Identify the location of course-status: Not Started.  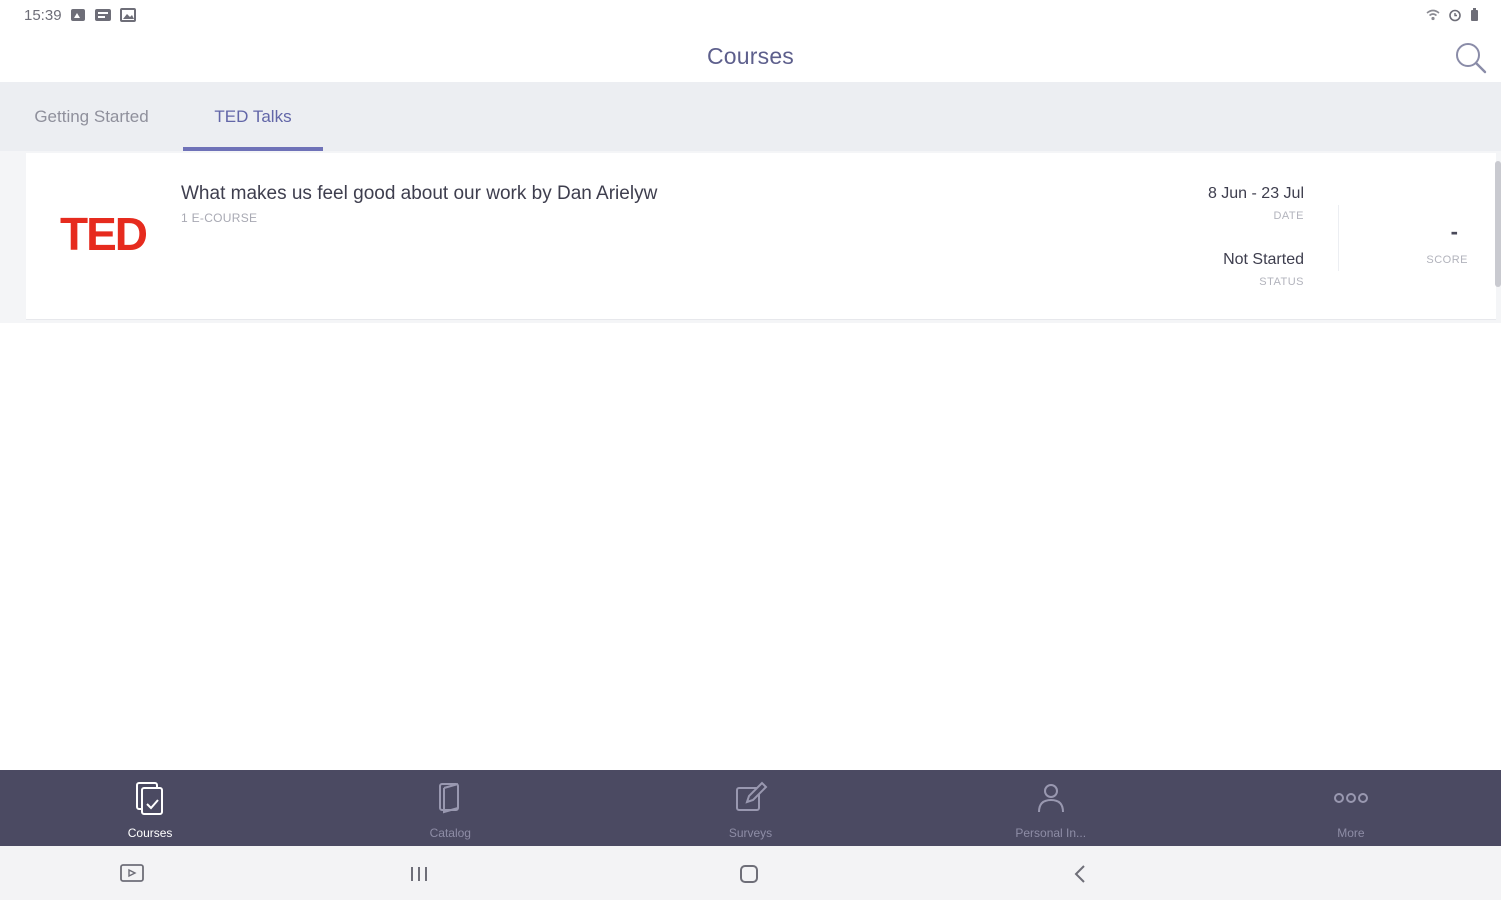
(1263, 259).